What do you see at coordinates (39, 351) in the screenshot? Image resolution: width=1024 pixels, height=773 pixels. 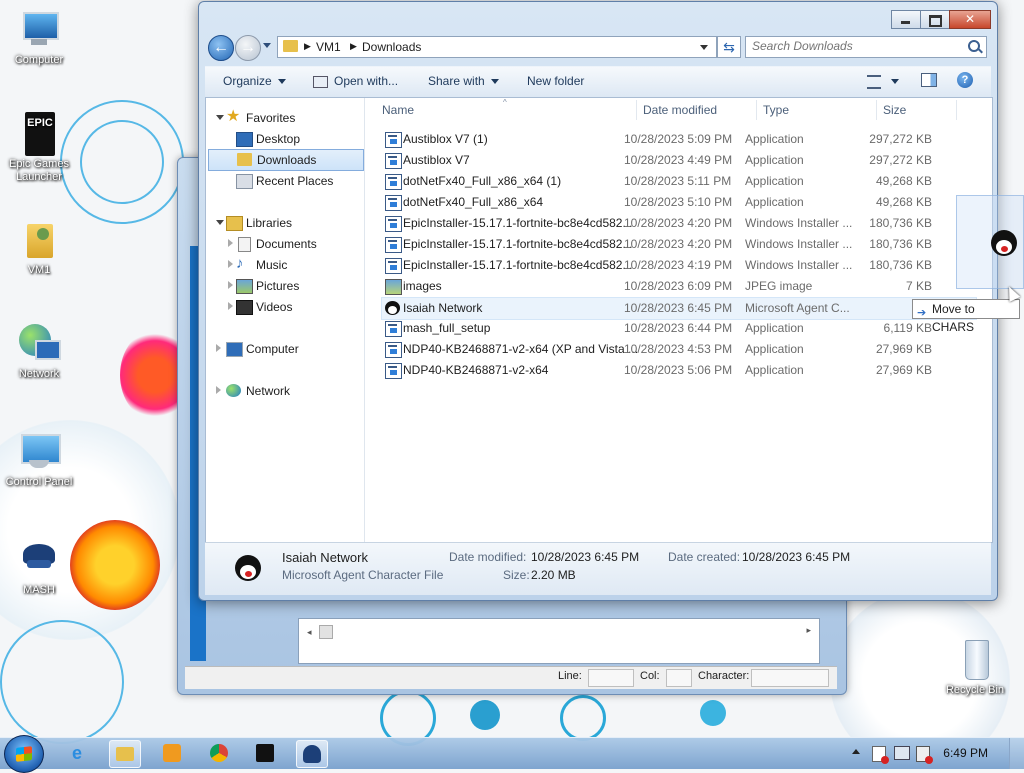 I see `desktop-icon-network: Network` at bounding box center [39, 351].